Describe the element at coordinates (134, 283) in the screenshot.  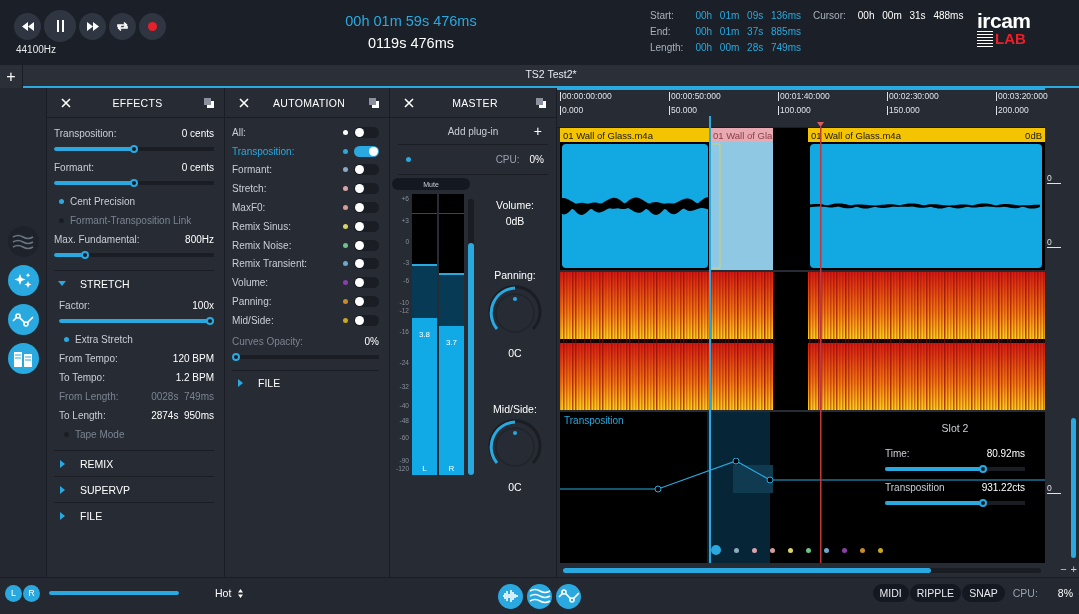
I see `section-header: STRETCH` at that location.